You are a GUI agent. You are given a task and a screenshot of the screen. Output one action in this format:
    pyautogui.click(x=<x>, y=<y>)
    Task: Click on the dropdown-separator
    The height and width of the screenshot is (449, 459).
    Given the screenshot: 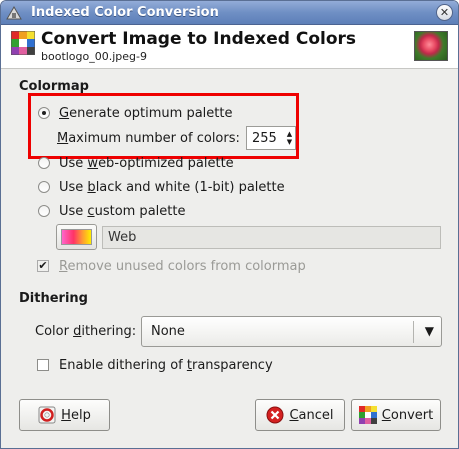 What is the action you would take?
    pyautogui.click(x=413, y=332)
    